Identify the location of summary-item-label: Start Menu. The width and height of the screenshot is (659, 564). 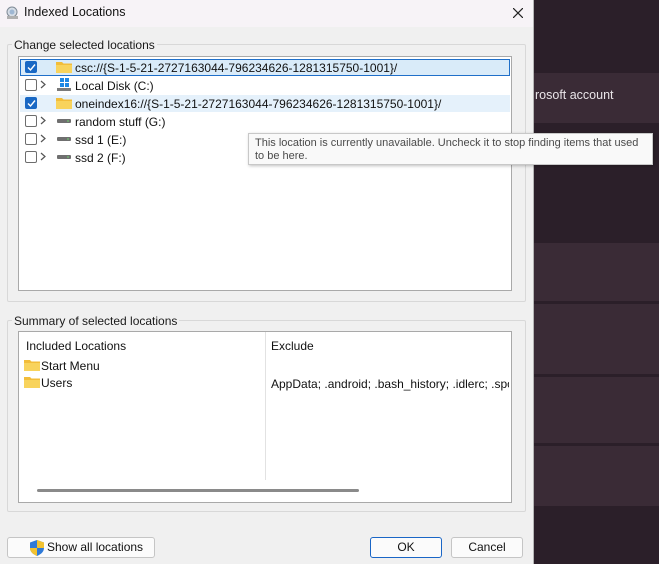
(70, 366).